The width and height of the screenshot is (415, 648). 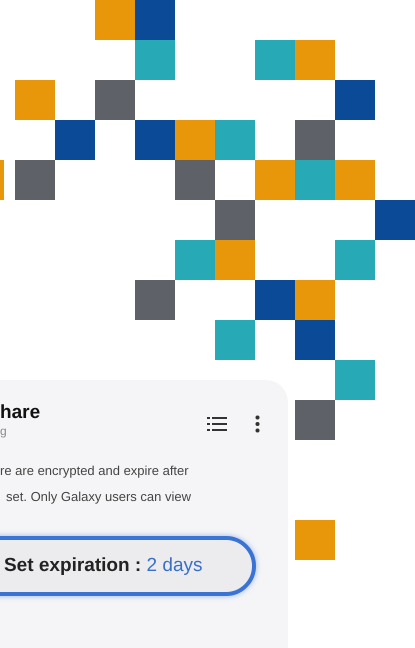 I want to click on description-text: set. Only Galaxy users can view, so click(x=98, y=497).